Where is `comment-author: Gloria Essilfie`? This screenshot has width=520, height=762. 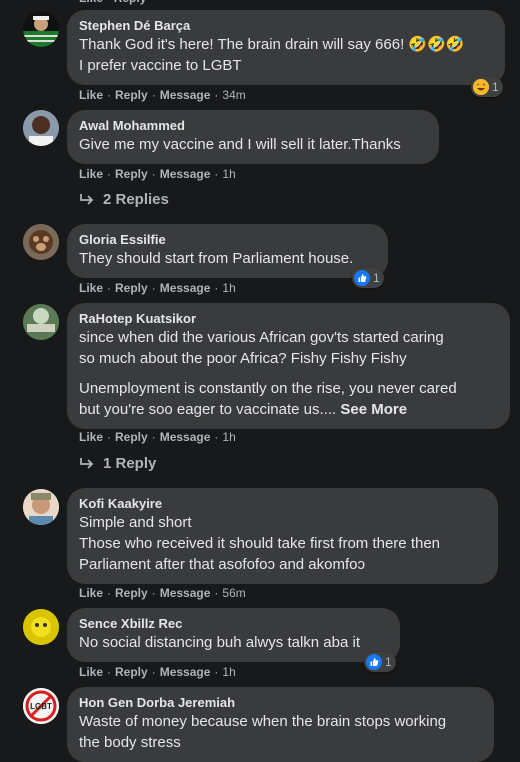 comment-author: Gloria Essilfie is located at coordinates (227, 240).